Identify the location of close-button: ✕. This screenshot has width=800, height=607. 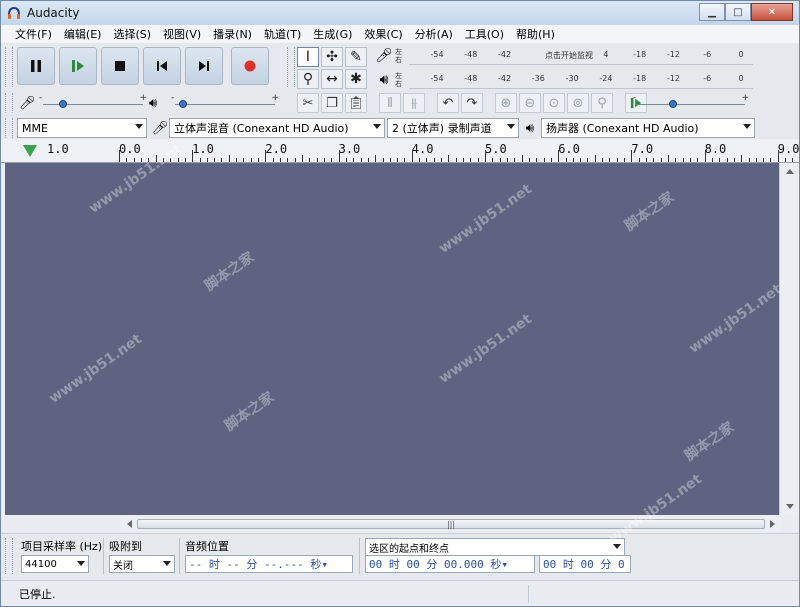
(772, 12).